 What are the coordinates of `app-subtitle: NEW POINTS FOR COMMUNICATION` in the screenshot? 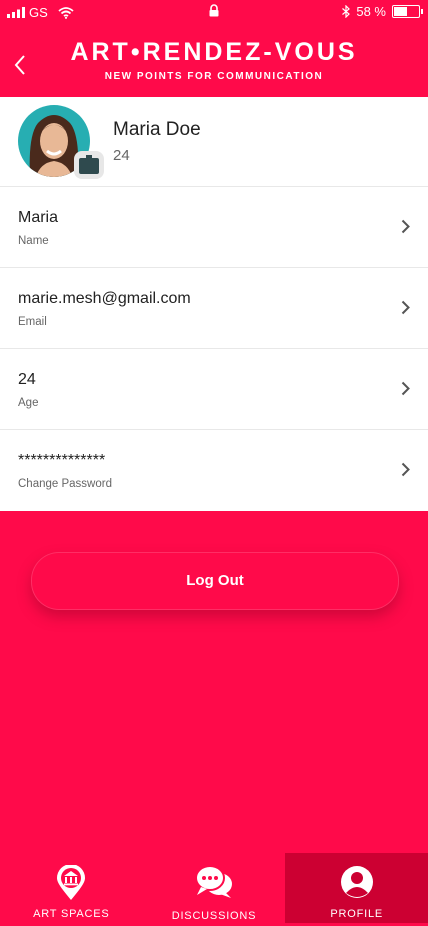 It's located at (214, 76).